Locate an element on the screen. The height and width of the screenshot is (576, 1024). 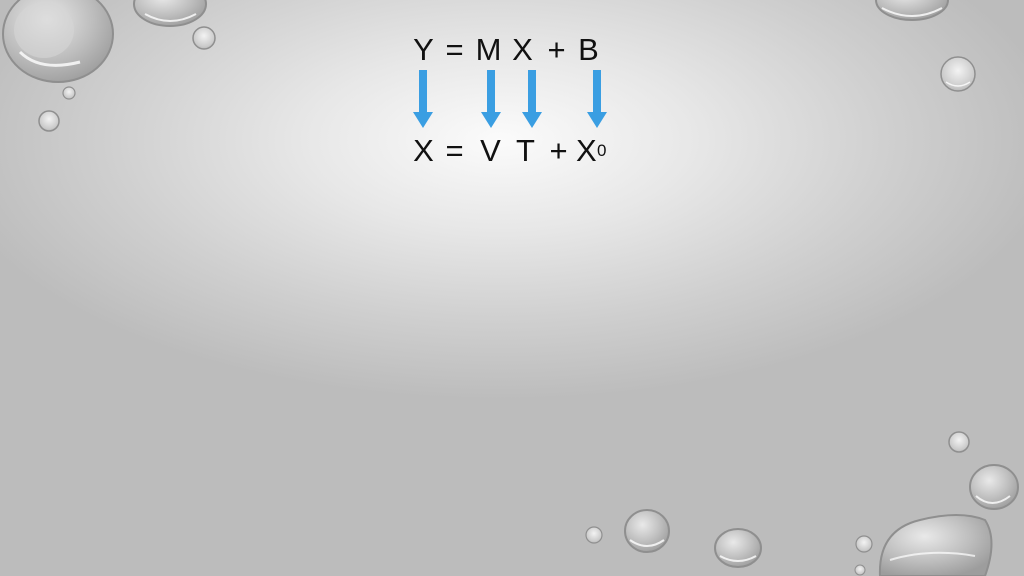
drop-top-right-small is located at coordinates (958, 74).